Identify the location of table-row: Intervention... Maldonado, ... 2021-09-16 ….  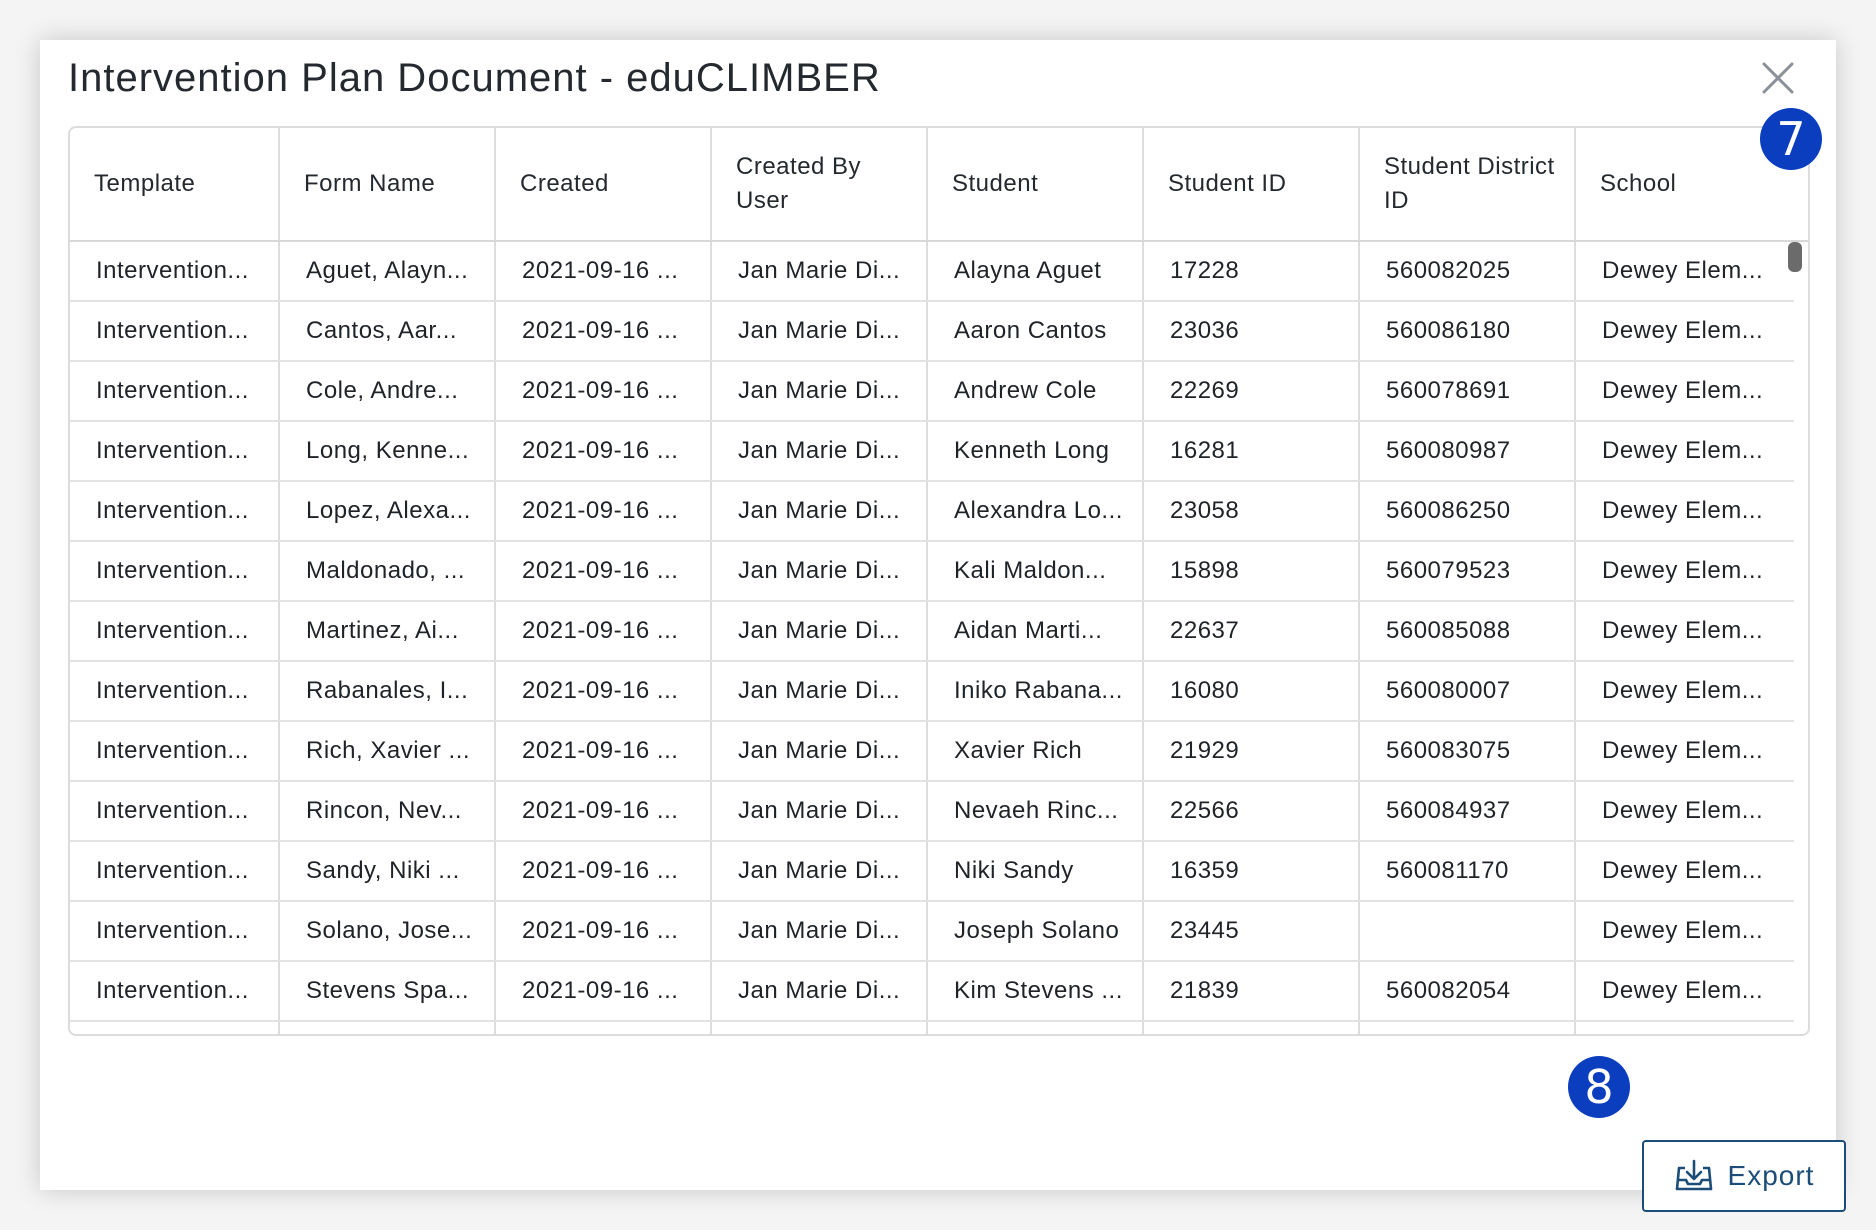
(932, 572).